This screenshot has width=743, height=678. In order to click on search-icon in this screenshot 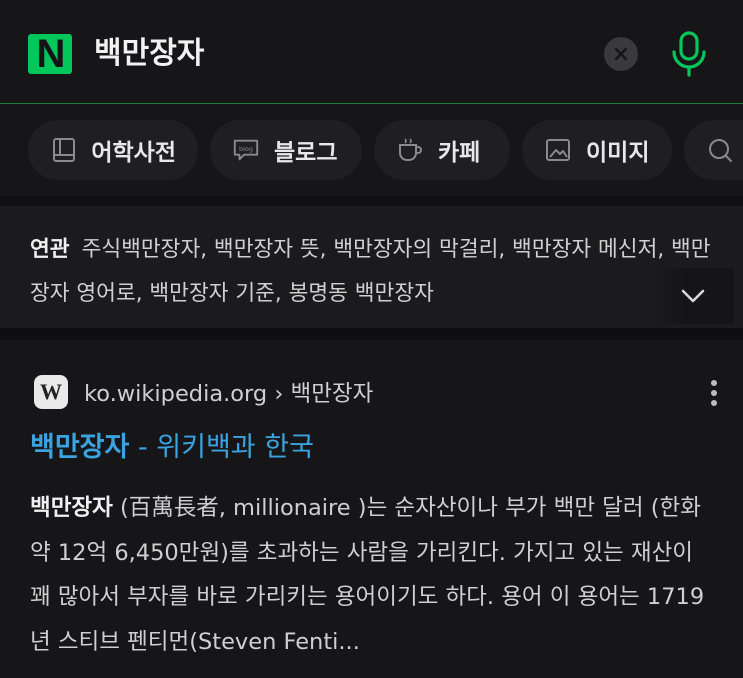, I will do `click(720, 150)`.